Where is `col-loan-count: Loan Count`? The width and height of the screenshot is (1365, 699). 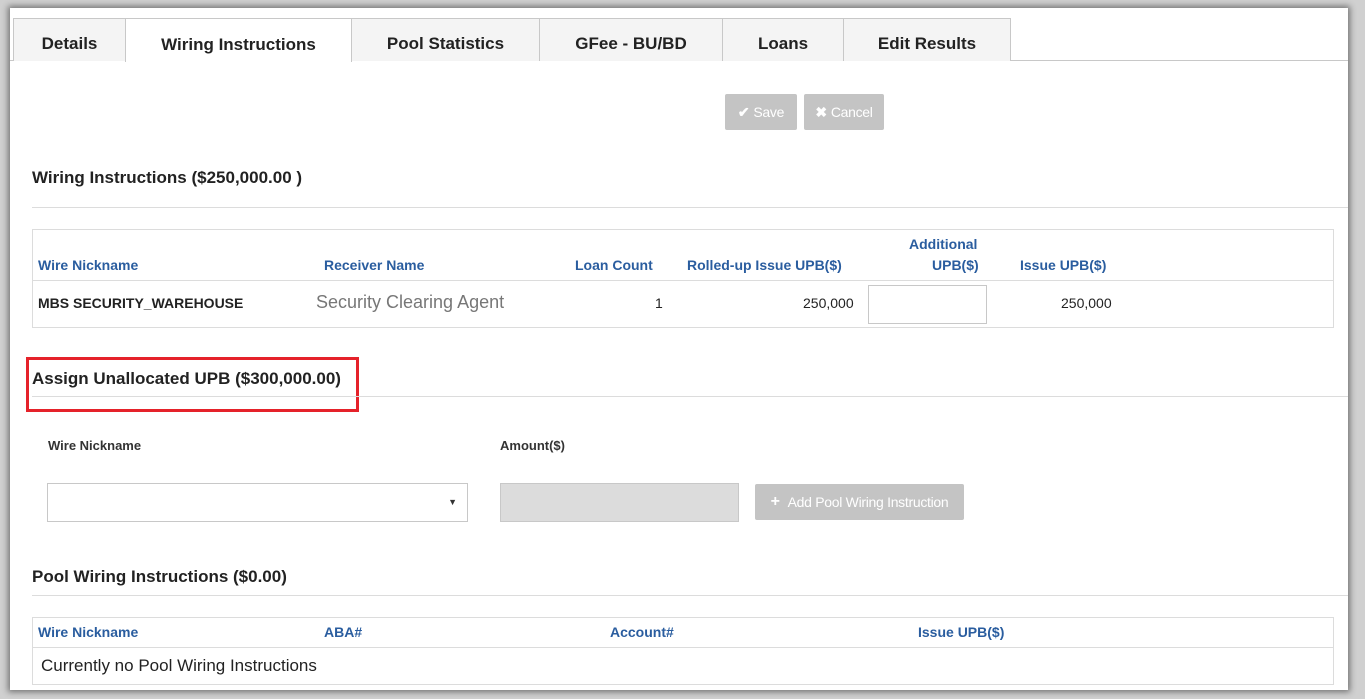 col-loan-count: Loan Count is located at coordinates (614, 265).